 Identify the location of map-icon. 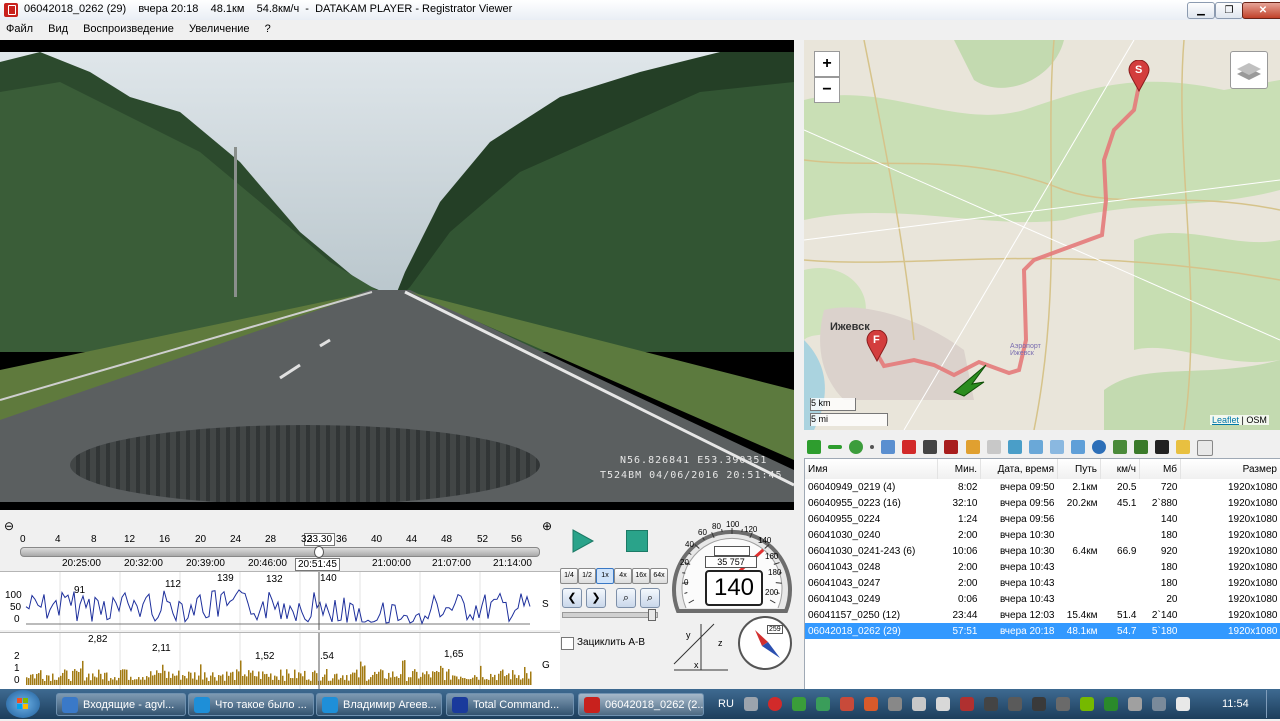
(1141, 447).